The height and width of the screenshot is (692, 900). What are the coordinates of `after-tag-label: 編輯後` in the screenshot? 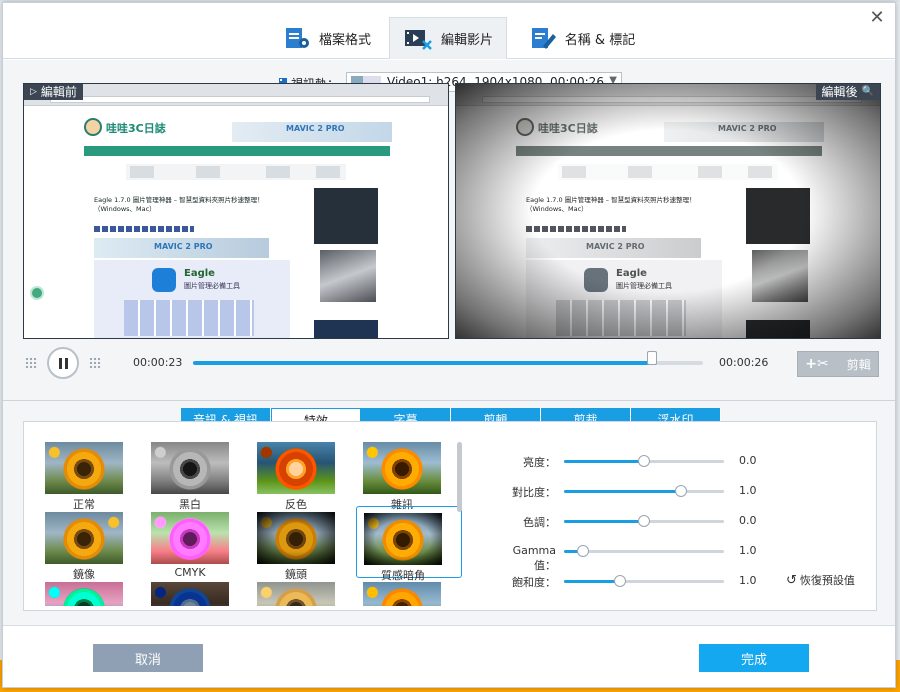 It's located at (839, 92).